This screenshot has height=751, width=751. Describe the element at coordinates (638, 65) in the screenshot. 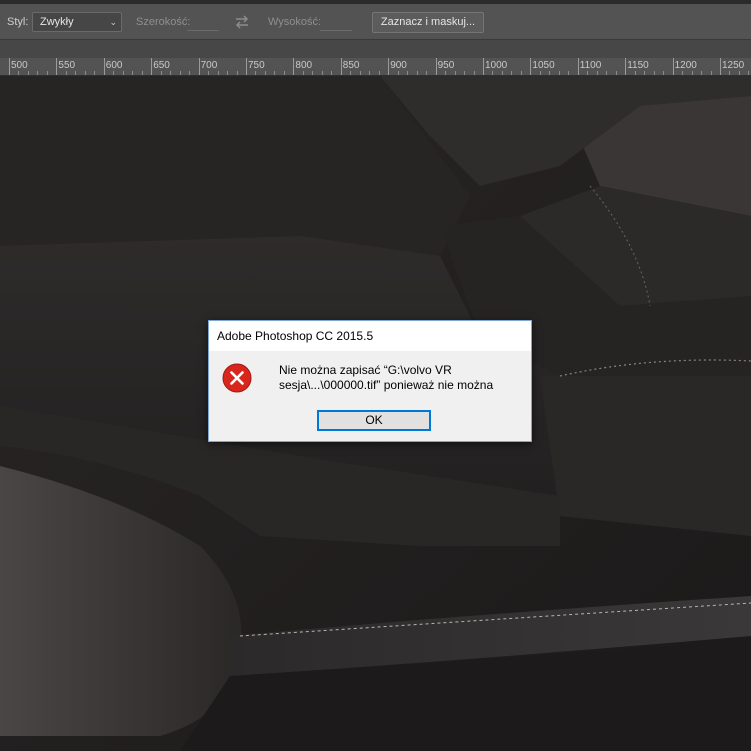

I see `ruler-tick-label: 1150` at that location.